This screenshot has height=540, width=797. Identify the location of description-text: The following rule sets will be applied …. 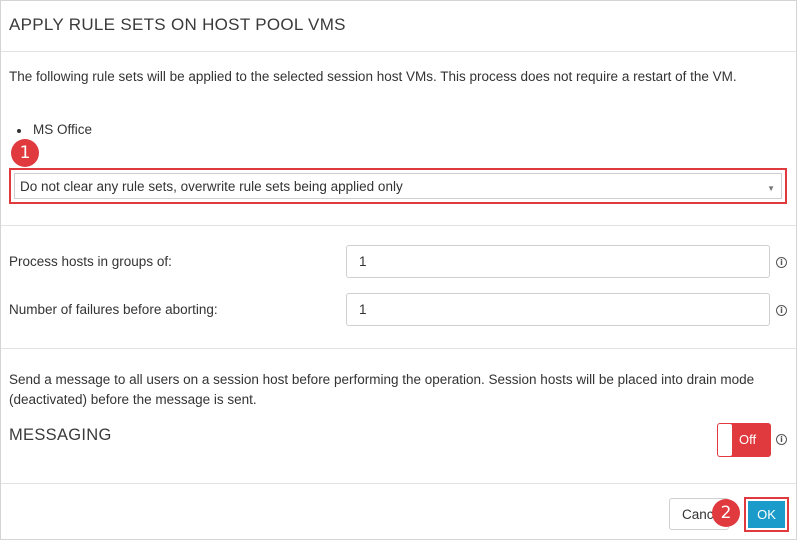
(373, 76).